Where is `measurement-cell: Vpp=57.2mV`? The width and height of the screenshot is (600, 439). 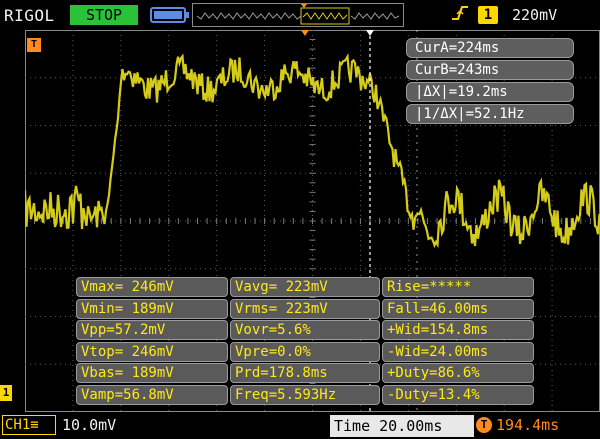 measurement-cell: Vpp=57.2mV is located at coordinates (152, 330).